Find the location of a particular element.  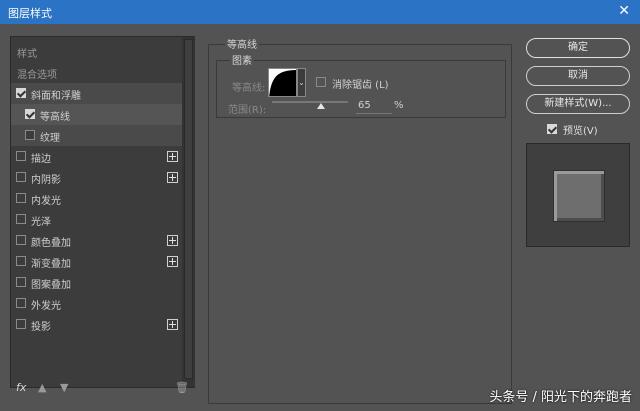

sidebar-item-outer-glow: 外发光 is located at coordinates (96, 303).